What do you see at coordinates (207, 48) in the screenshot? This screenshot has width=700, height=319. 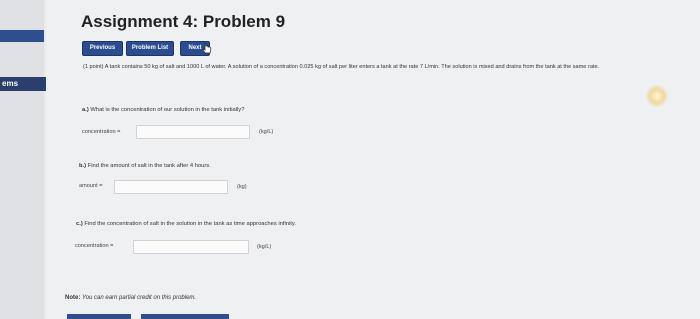 I see `hand-cursor-icon` at bounding box center [207, 48].